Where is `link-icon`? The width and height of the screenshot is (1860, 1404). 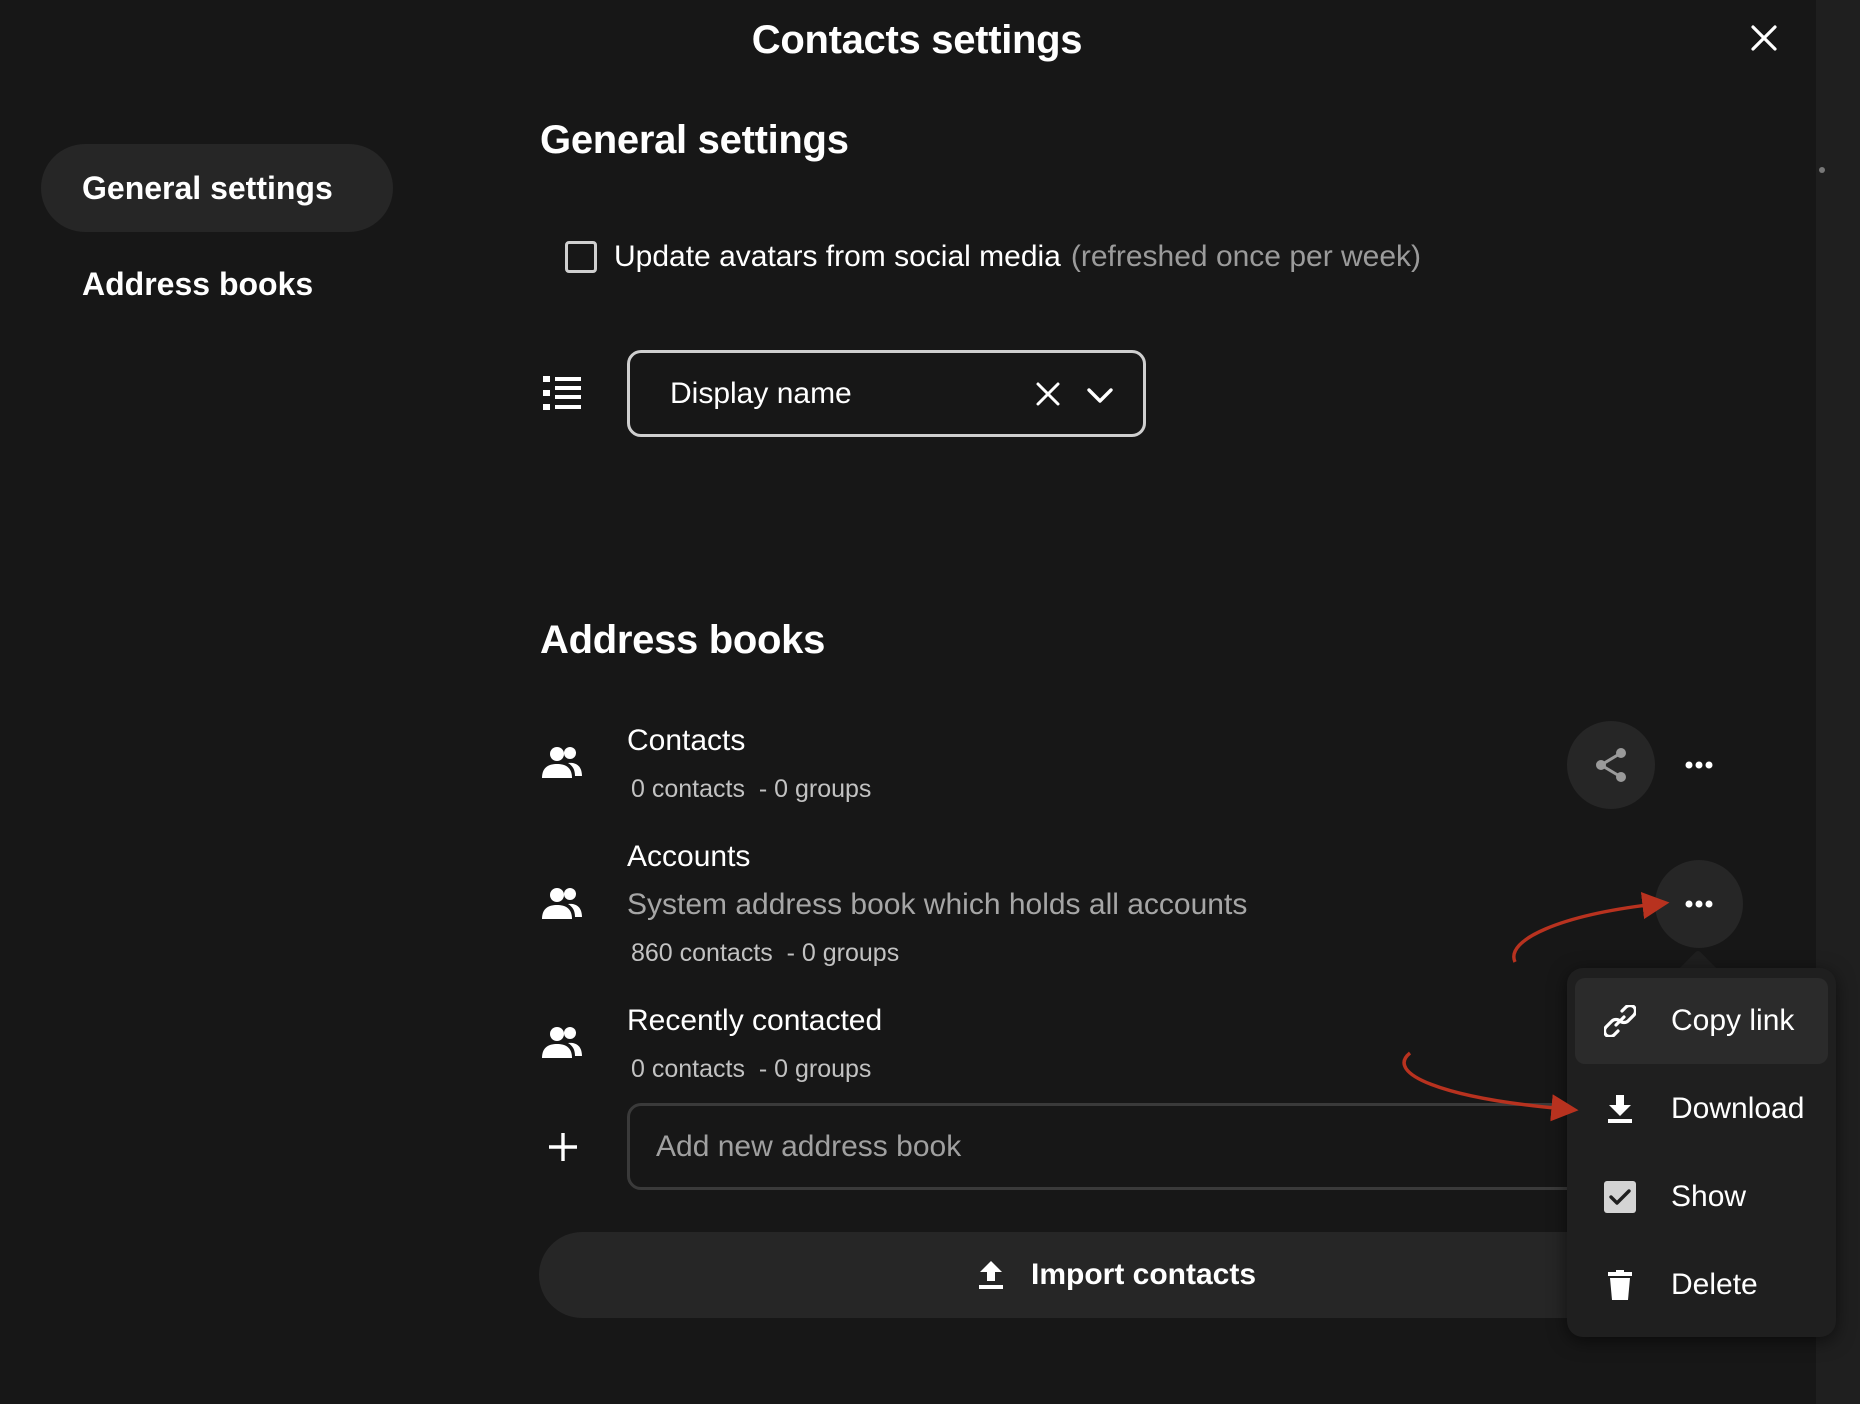
link-icon is located at coordinates (1620, 1021).